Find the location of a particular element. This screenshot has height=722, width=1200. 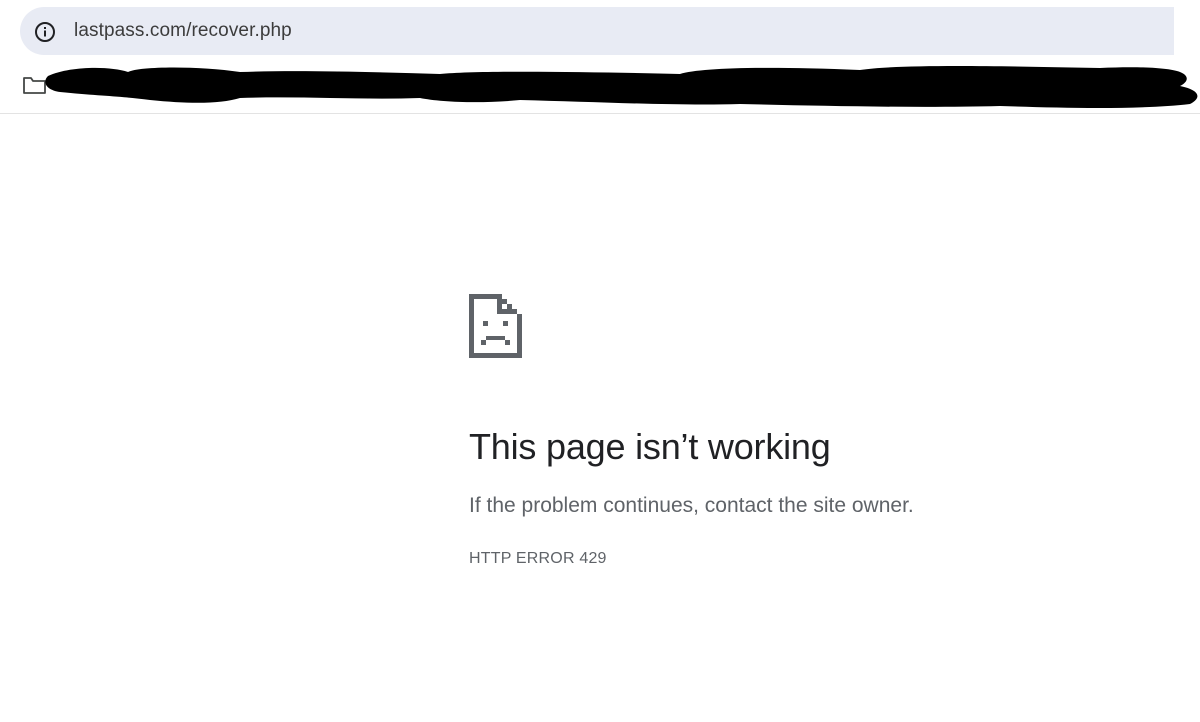

error-code: HTTP ERROR 429 is located at coordinates (538, 558).